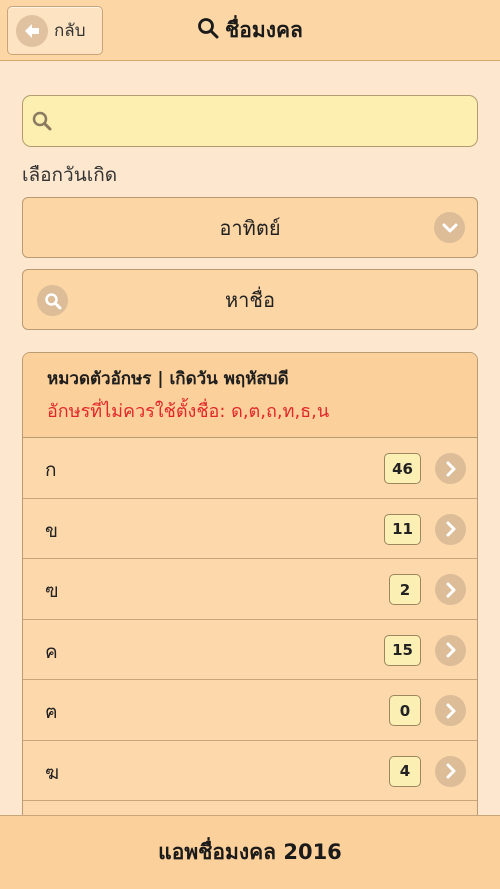 The width and height of the screenshot is (500, 889). Describe the element at coordinates (402, 529) in the screenshot. I see `count-badge: 11` at that location.